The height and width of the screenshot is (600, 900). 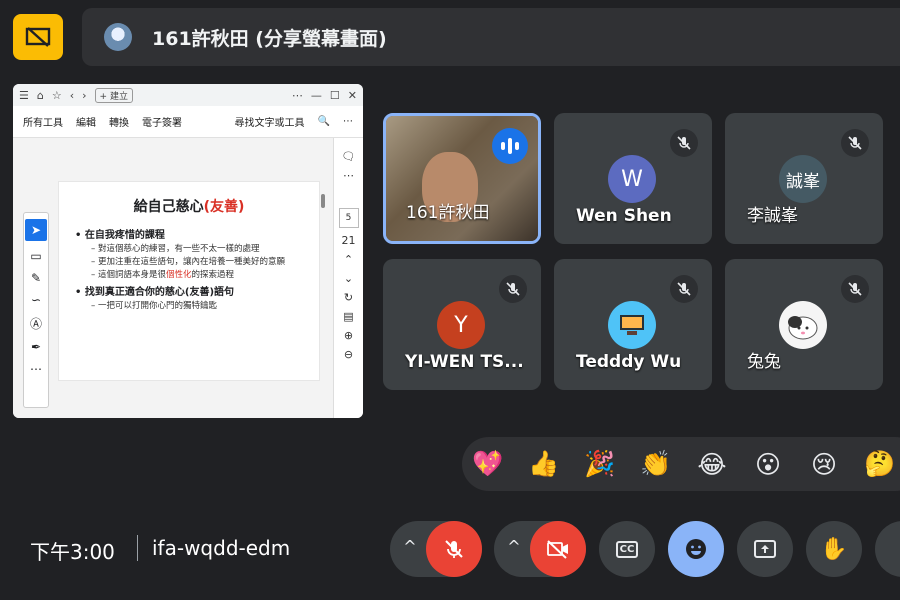 I want to click on current-page: 5, so click(x=348, y=218).